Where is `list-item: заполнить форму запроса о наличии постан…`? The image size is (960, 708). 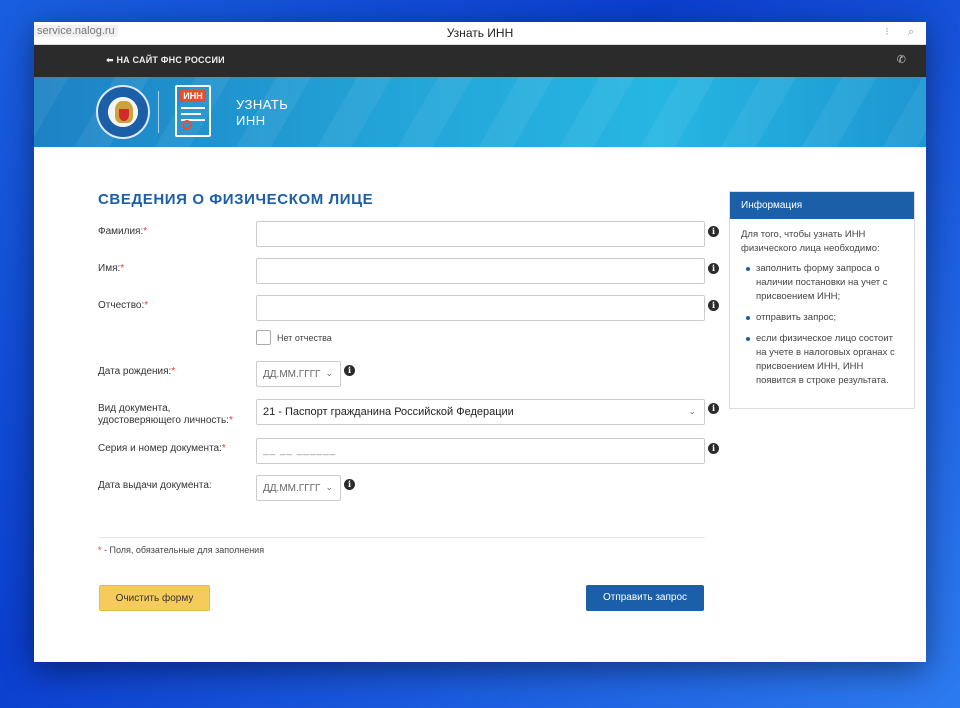
list-item: заполнить форму запроса о наличии постан… is located at coordinates (825, 283).